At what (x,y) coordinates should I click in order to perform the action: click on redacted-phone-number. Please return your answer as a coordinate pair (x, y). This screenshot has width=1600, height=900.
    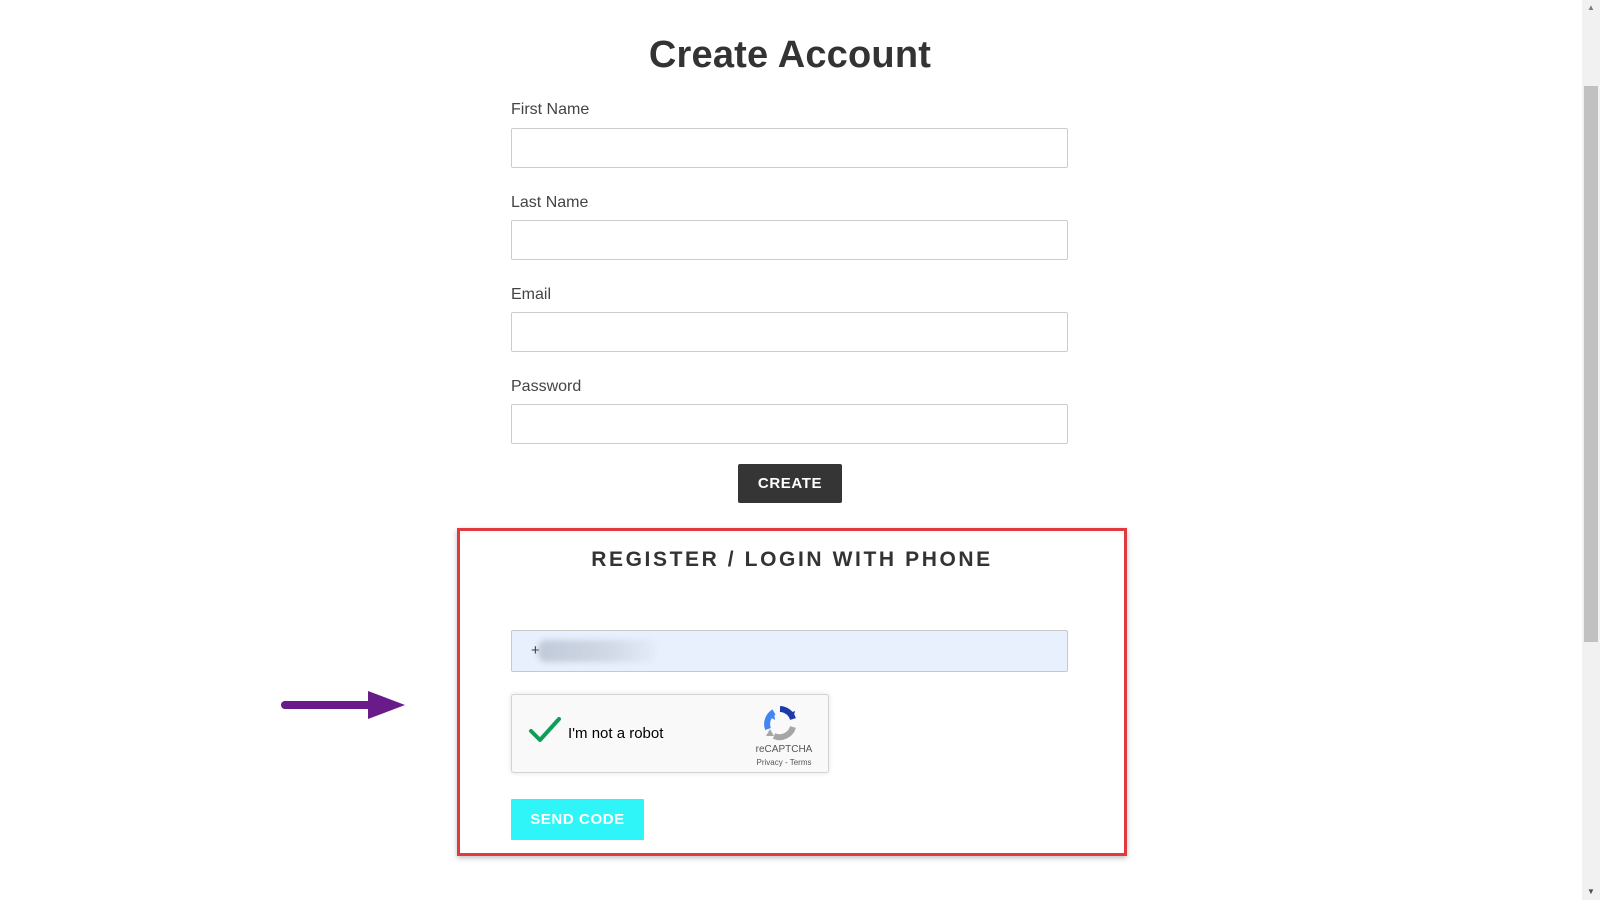
    Looking at the image, I should click on (597, 651).